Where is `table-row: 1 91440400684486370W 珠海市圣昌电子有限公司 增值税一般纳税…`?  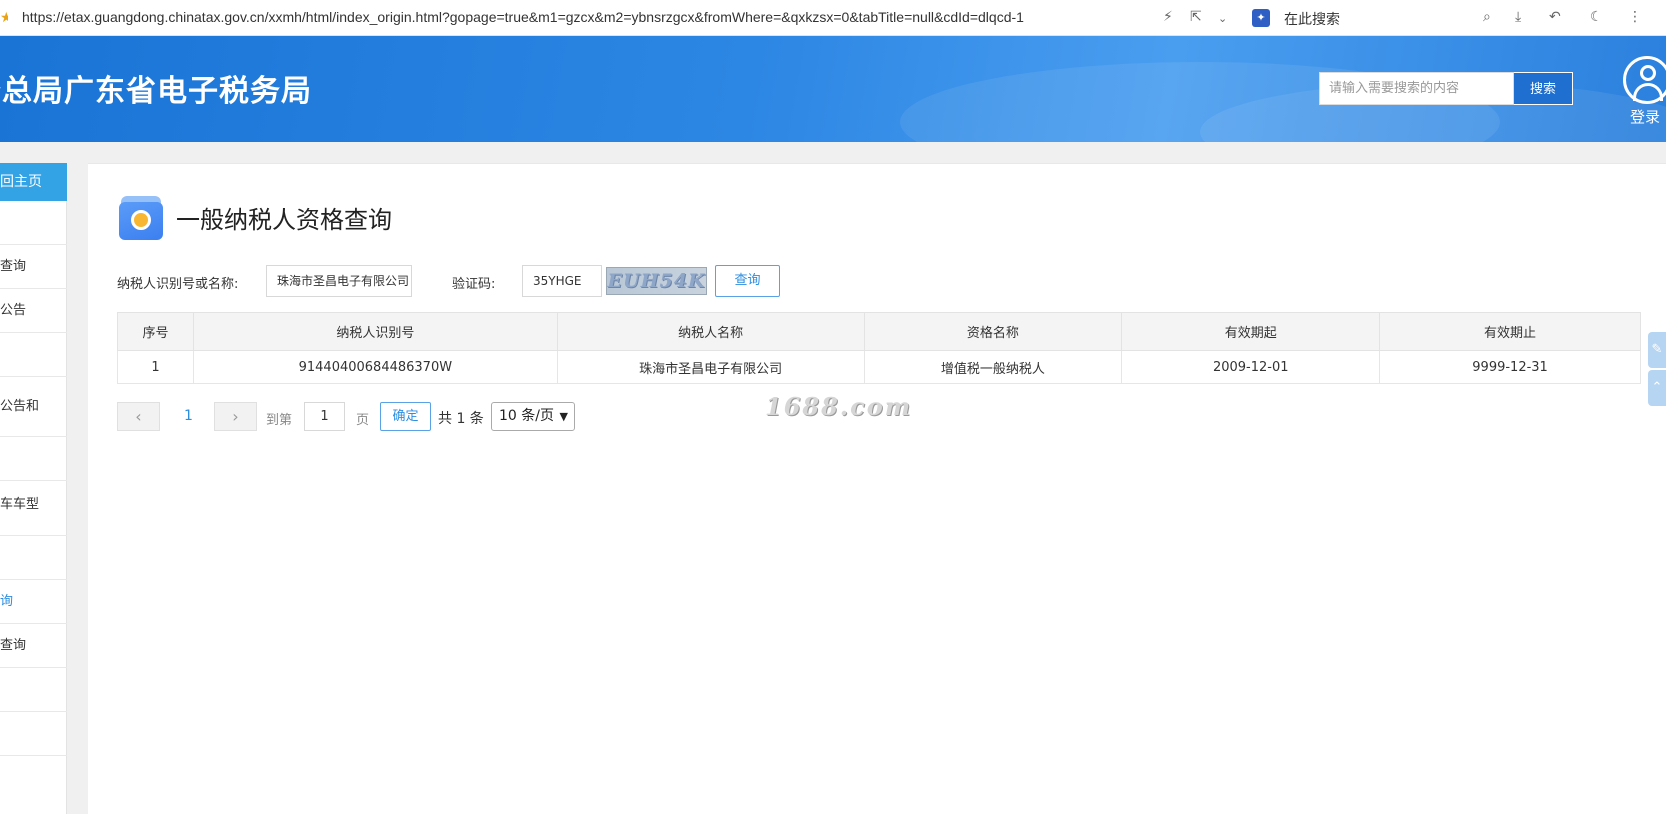 table-row: 1 91440400684486370W 珠海市圣昌电子有限公司 增值税一般纳税… is located at coordinates (879, 367).